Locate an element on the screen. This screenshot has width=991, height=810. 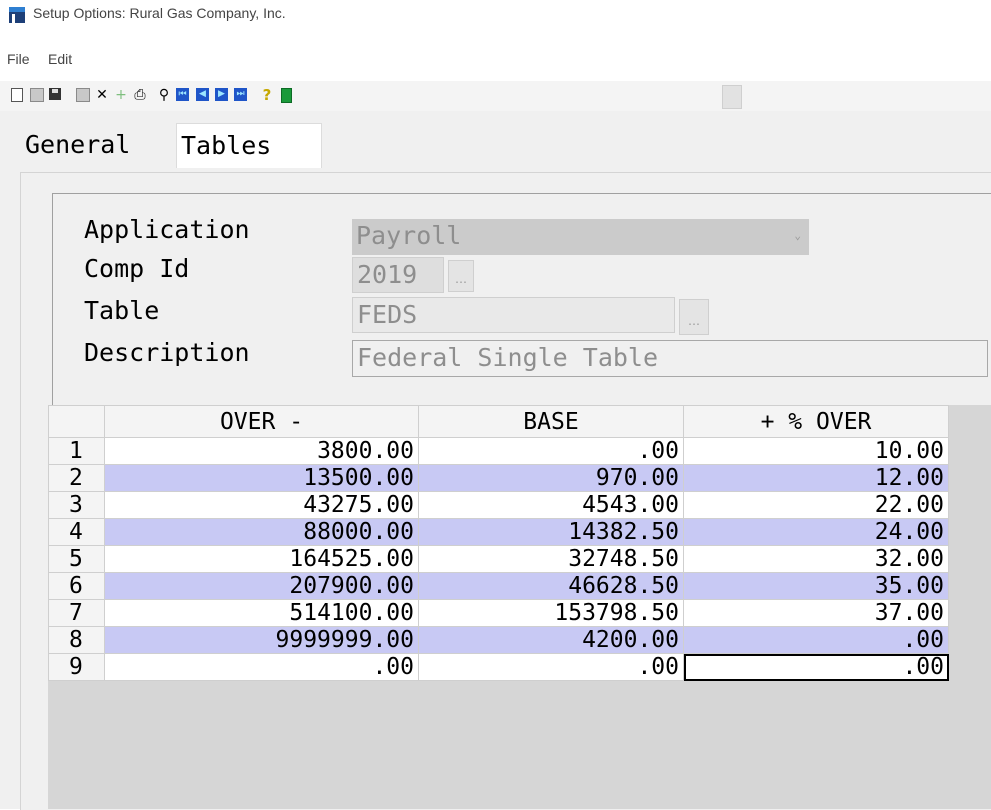
save-icon is located at coordinates (55, 94).